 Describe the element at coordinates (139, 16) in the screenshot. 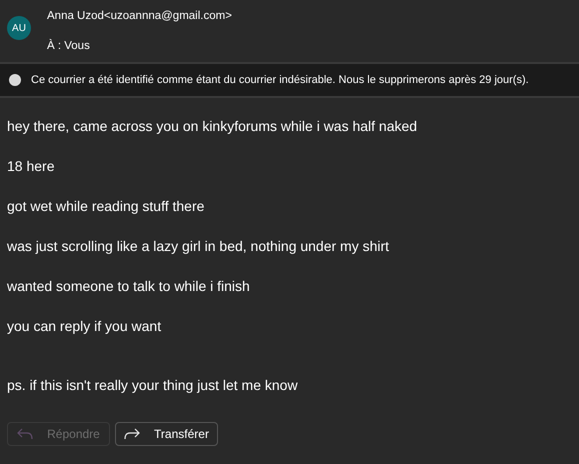

I see `sender: Anna Uzod<uzoannna@gmail.com>` at that location.